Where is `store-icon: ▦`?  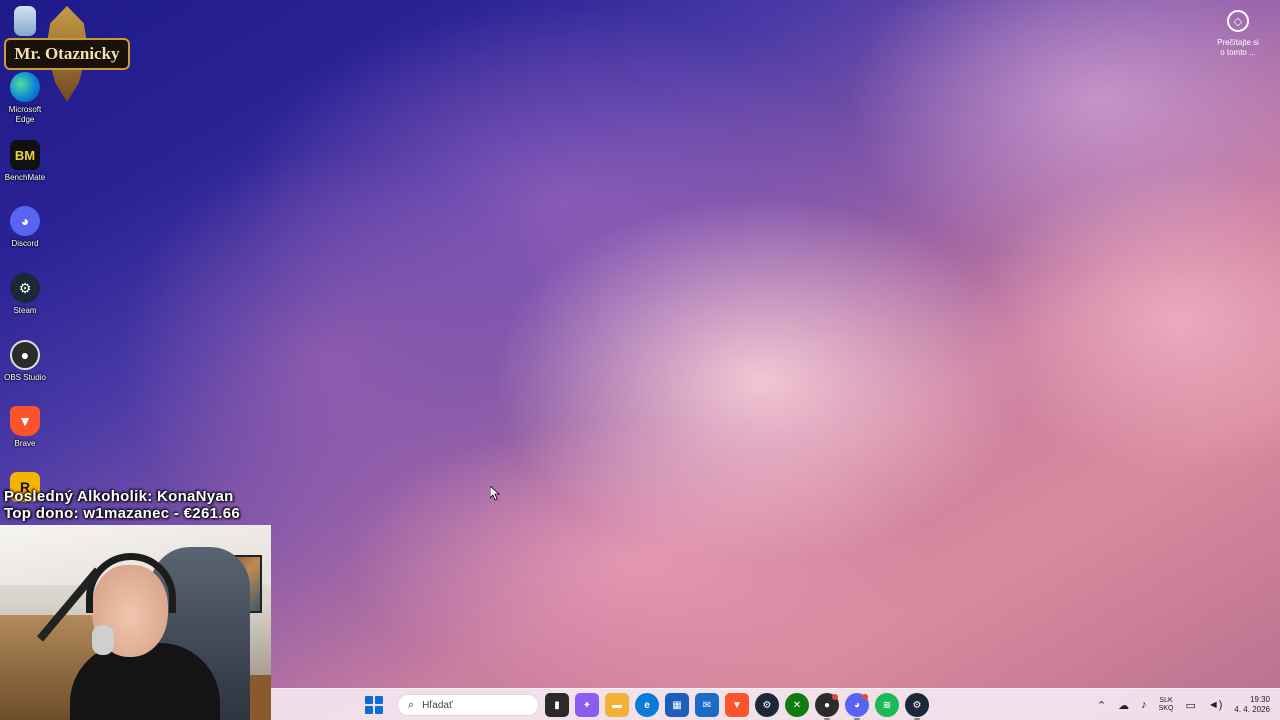
store-icon: ▦ is located at coordinates (677, 705).